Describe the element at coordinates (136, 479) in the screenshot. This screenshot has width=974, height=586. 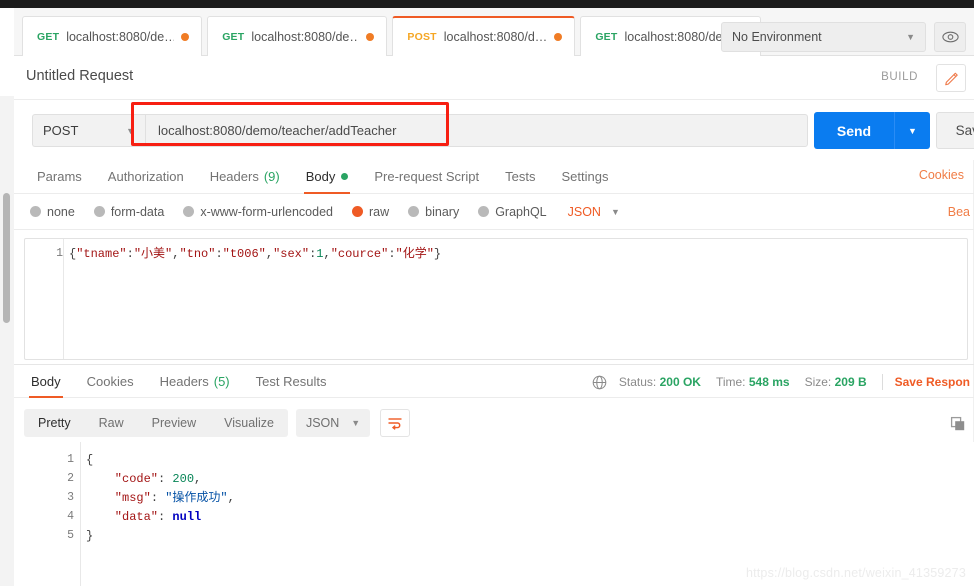
I see `code-token: "code"` at that location.